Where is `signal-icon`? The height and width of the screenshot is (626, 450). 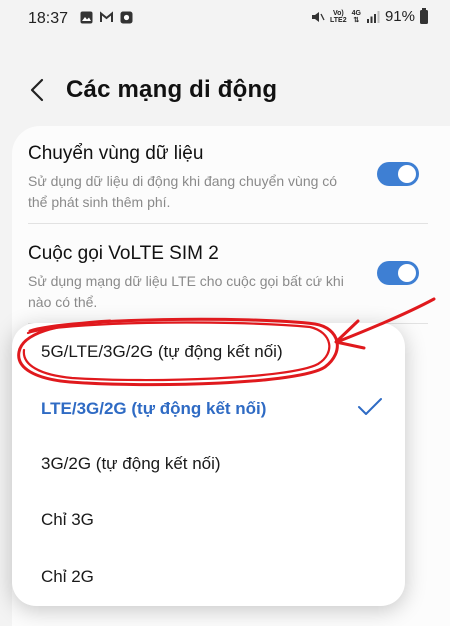
signal-icon is located at coordinates (373, 16).